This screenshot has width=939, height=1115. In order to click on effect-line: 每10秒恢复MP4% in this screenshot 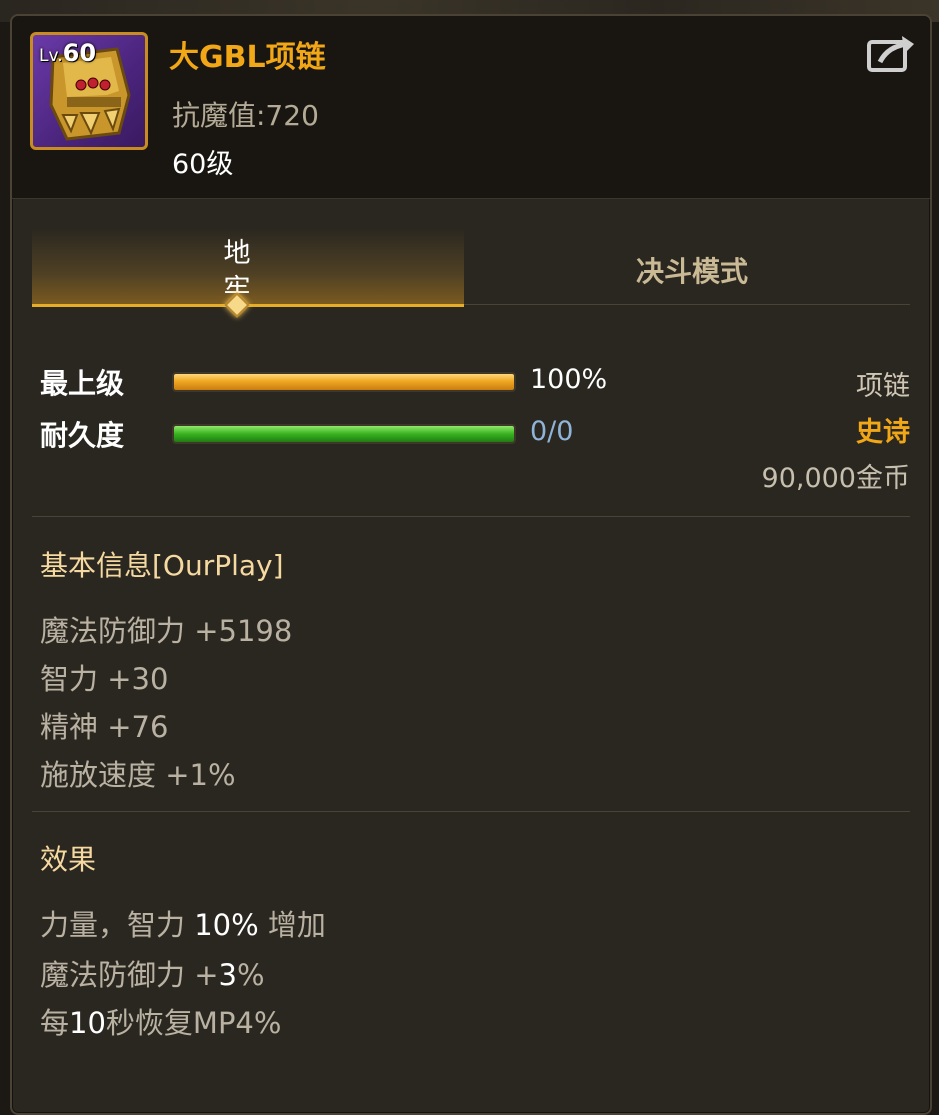, I will do `click(161, 1023)`.